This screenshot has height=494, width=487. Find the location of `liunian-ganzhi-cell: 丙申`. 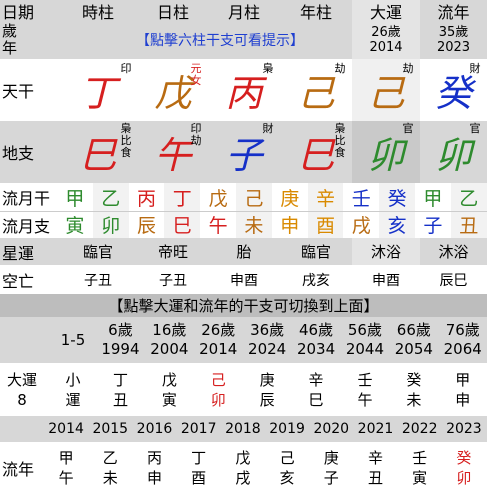

liunian-ganzhi-cell: 丙申 is located at coordinates (154, 468).